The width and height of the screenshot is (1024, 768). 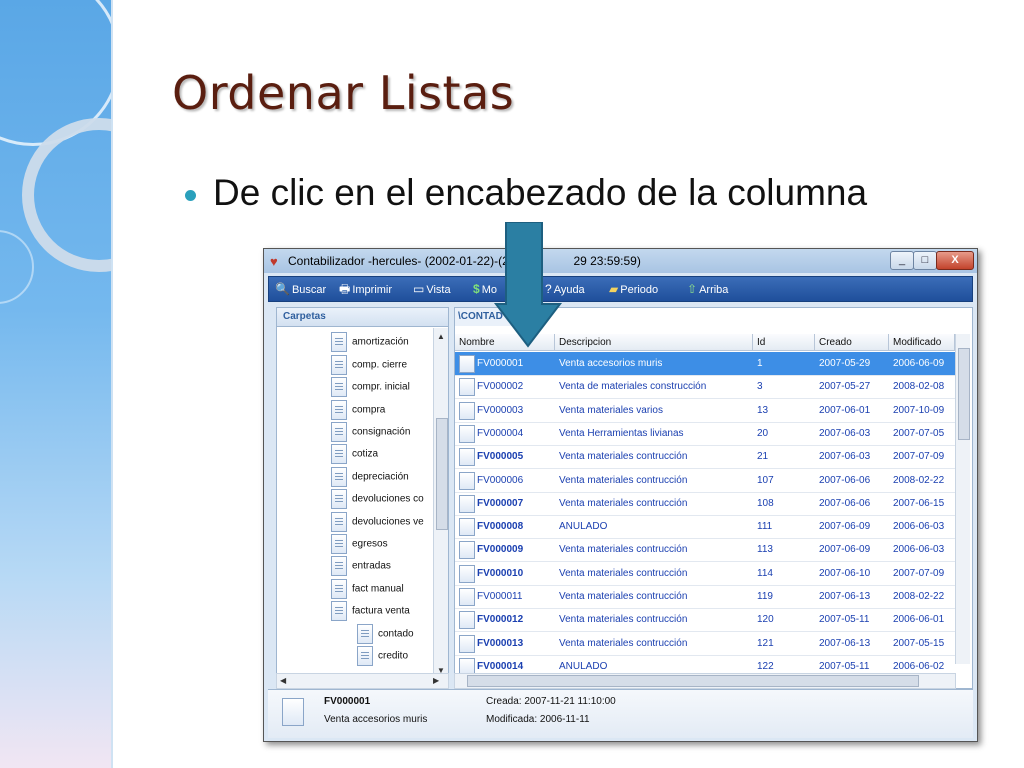 I want to click on folder-item: credito, so click(x=382, y=656).